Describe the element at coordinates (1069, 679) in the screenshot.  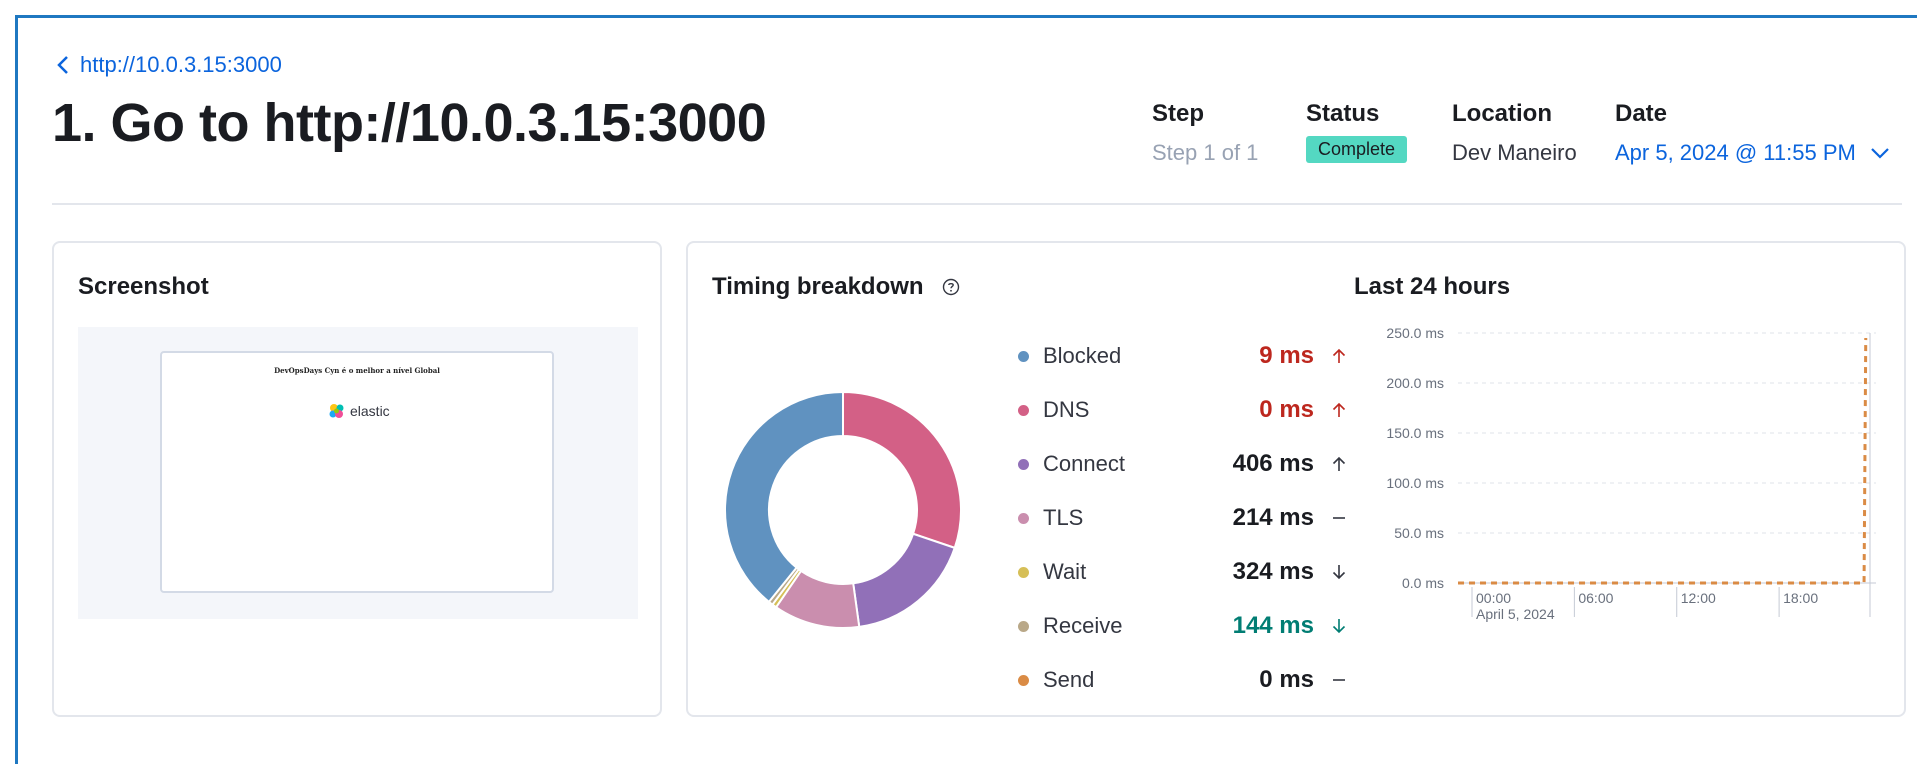
I see `legend-label: Send` at that location.